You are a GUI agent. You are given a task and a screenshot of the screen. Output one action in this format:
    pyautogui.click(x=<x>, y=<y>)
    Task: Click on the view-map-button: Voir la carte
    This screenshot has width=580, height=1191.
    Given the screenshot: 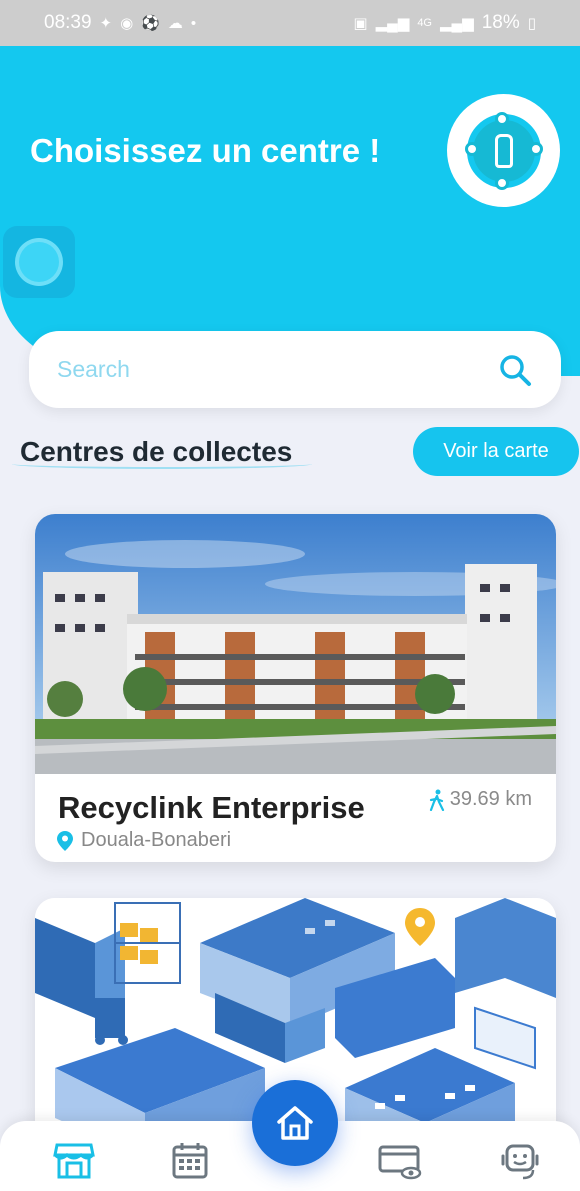 What is the action you would take?
    pyautogui.click(x=496, y=451)
    